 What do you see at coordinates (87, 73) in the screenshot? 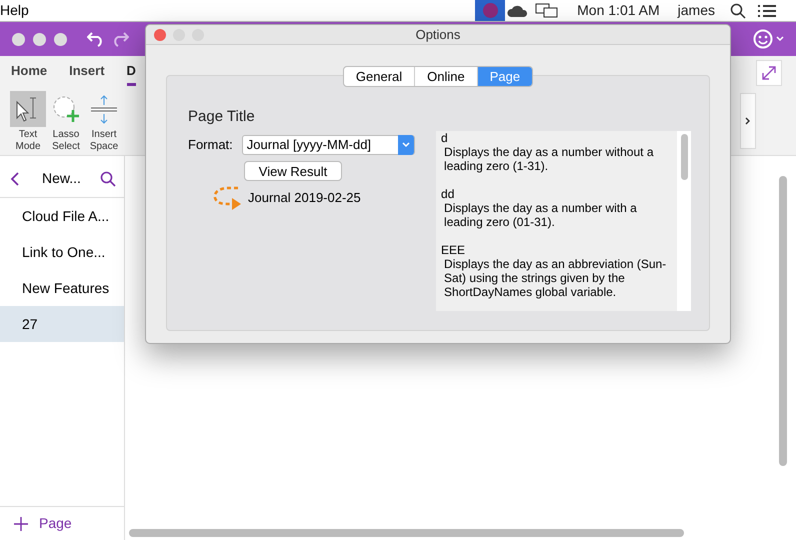
I see `ribbon-tab: Insert` at bounding box center [87, 73].